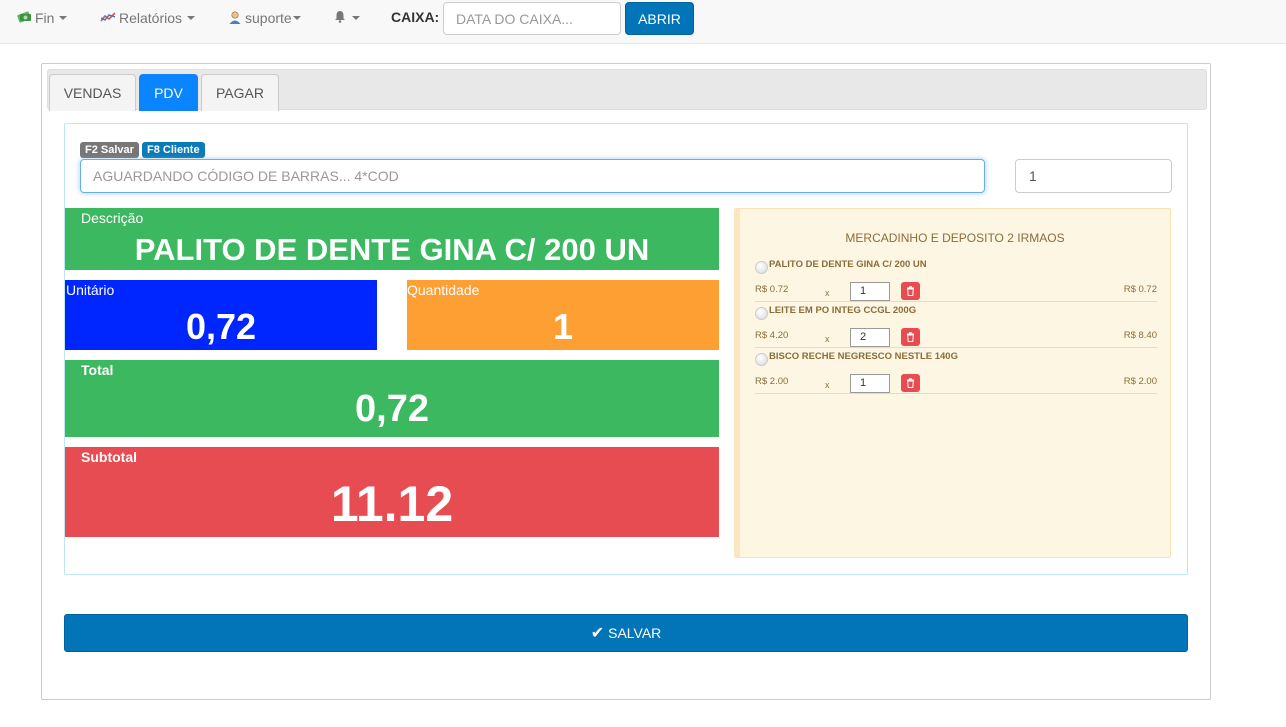  I want to click on nav-user-menu: suporte, so click(264, 18).